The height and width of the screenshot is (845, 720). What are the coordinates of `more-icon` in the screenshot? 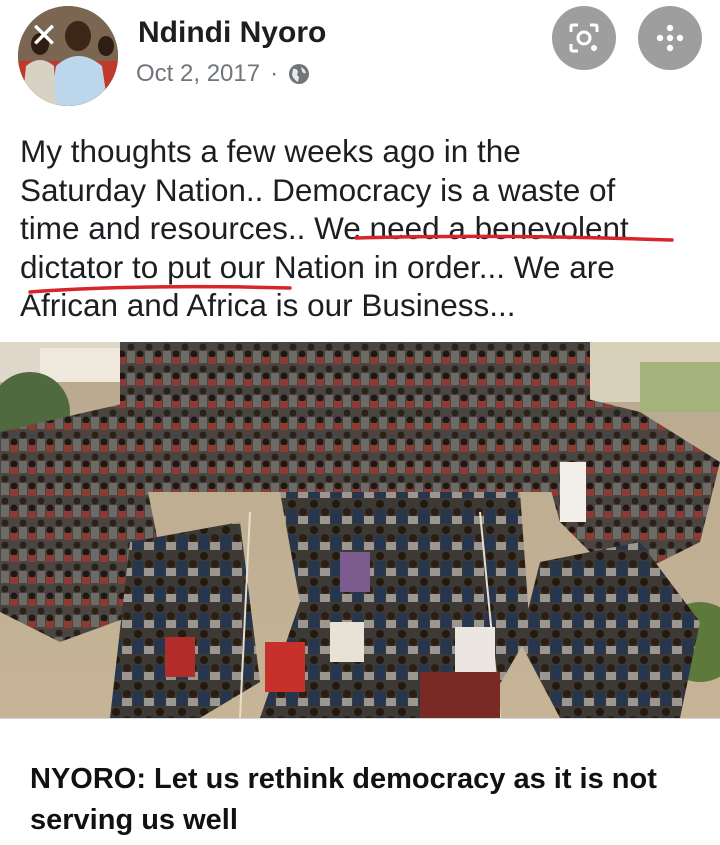 It's located at (670, 38).